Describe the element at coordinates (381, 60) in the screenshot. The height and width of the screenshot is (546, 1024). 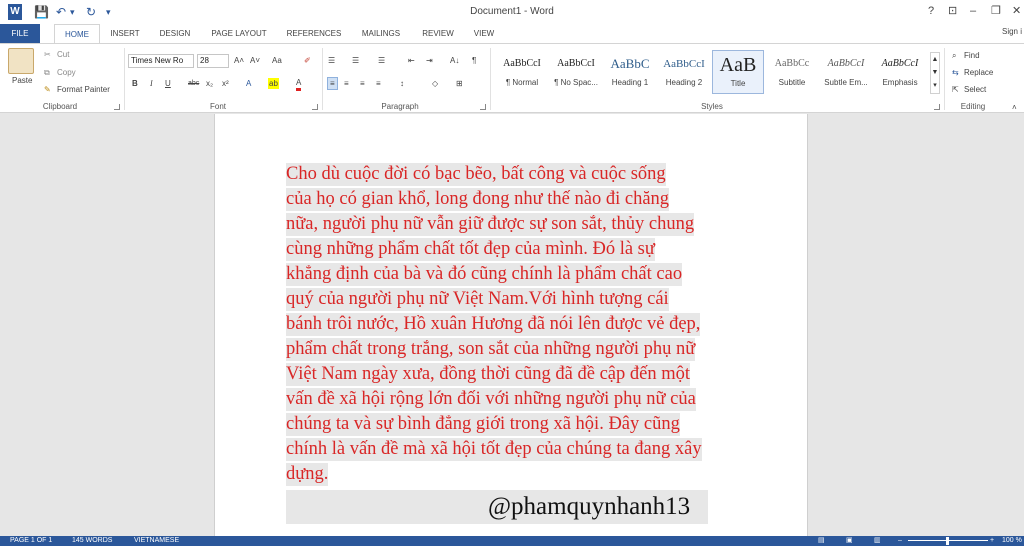
I see `multilevel-list-icon: ☰` at that location.